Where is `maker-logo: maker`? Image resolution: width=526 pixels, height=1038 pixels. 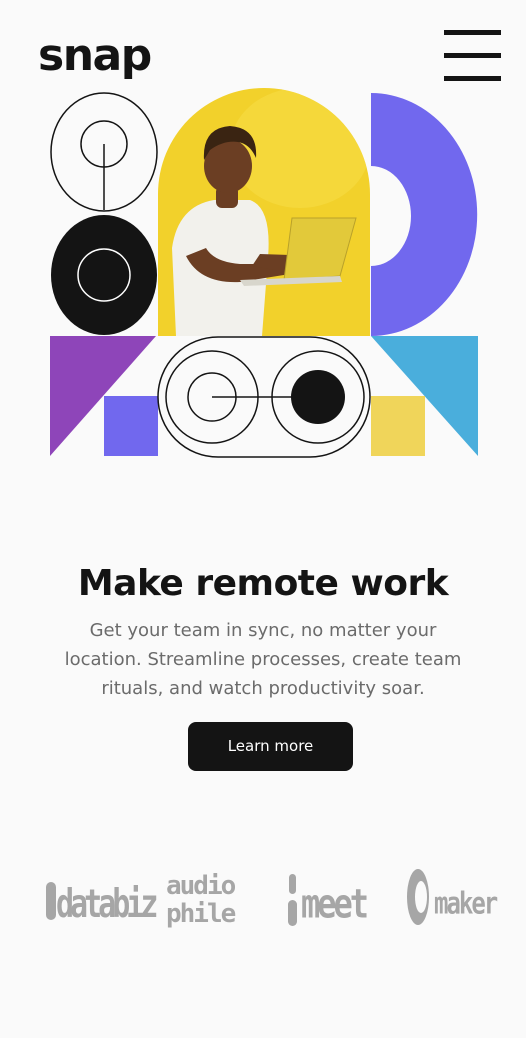
maker-logo: maker is located at coordinates (452, 900).